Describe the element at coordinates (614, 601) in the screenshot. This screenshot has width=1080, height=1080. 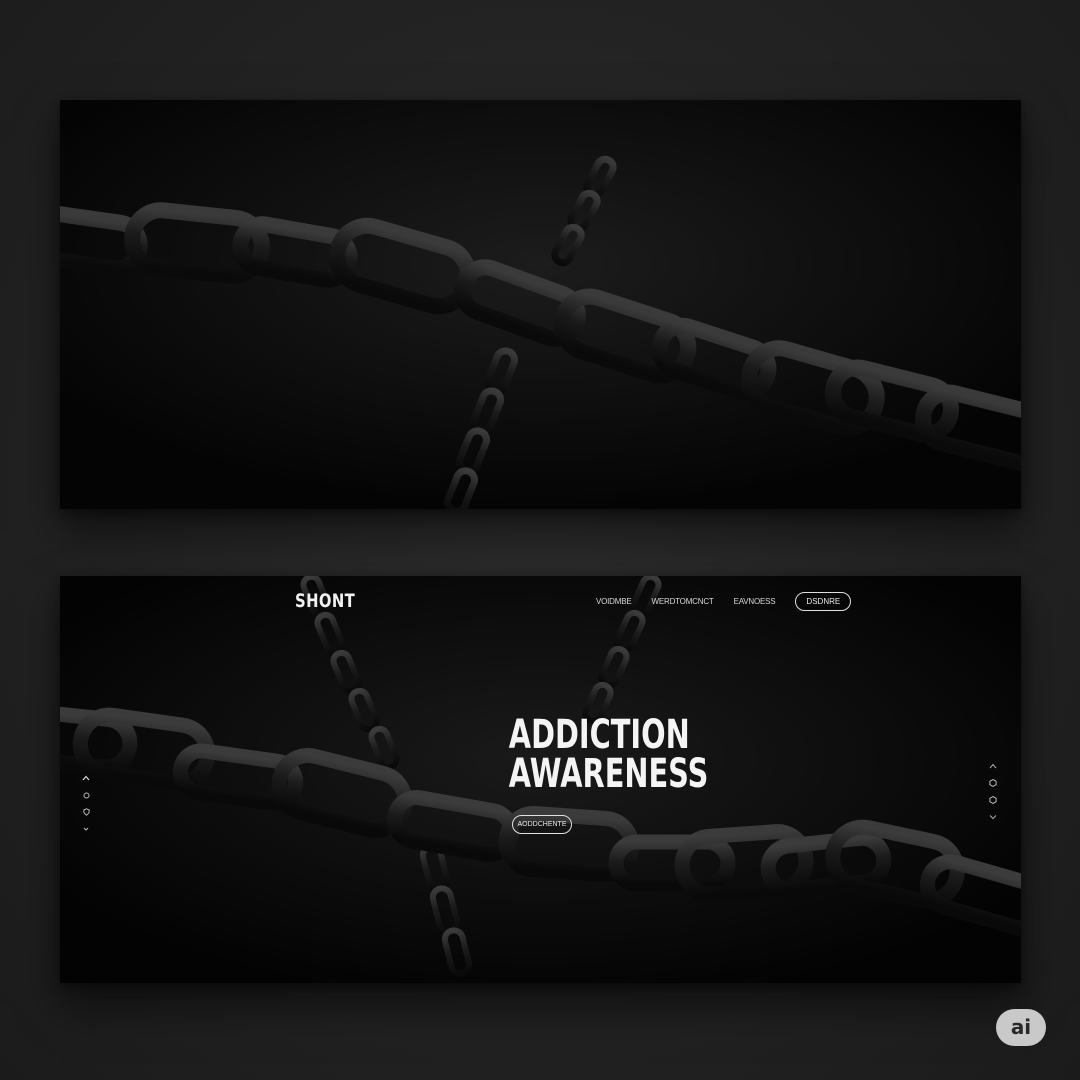
I see `nav-link-1: VOIDMBE` at that location.